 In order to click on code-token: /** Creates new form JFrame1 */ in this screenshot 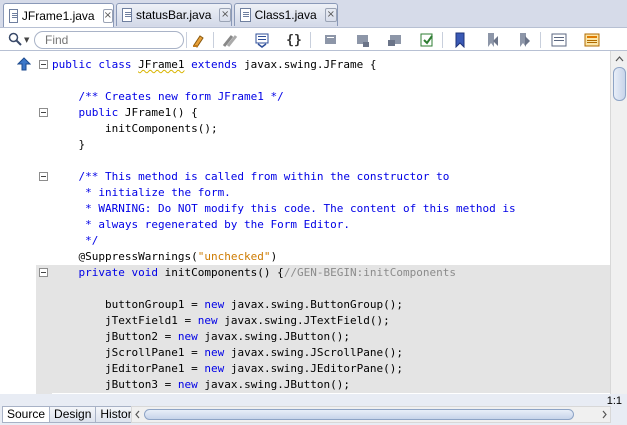, I will do `click(168, 96)`.